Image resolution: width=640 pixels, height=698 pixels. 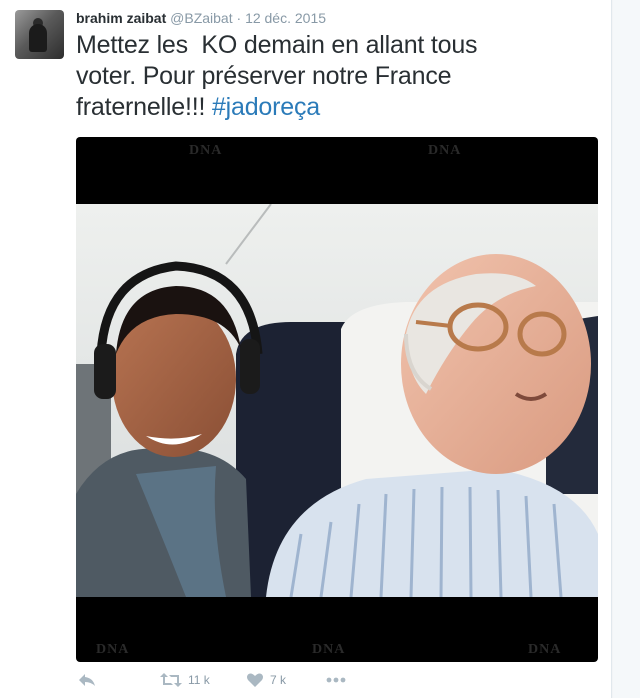 I want to click on retweet-button: 11 k, so click(x=185, y=680).